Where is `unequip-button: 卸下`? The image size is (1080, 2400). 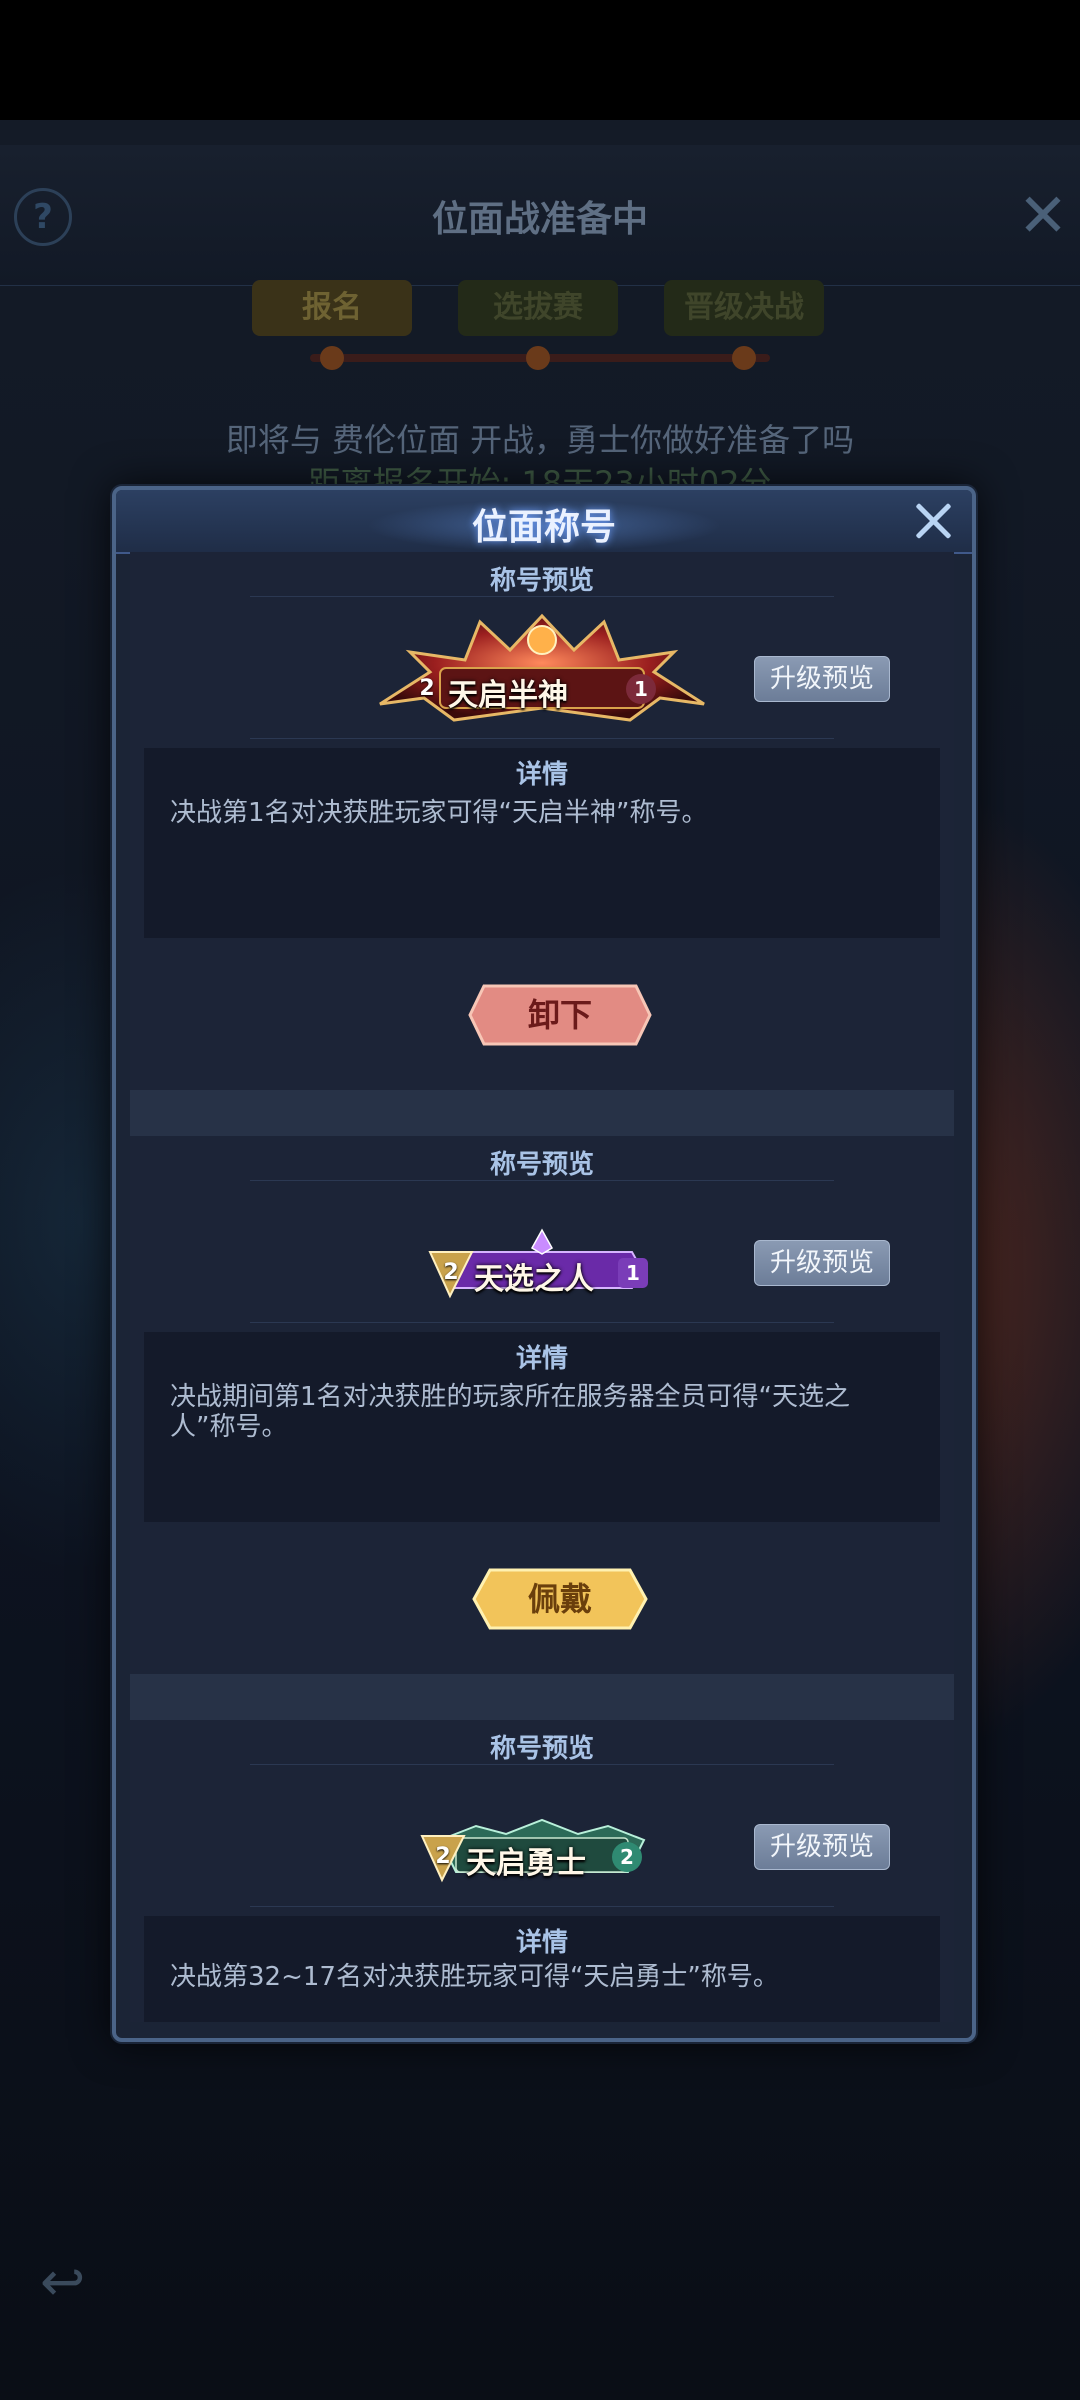 unequip-button: 卸下 is located at coordinates (560, 1015).